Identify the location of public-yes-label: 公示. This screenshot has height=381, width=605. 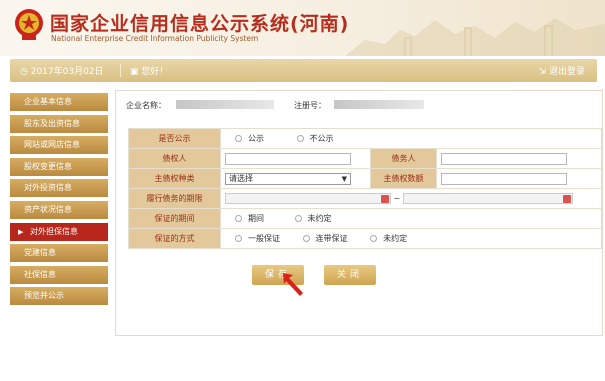
(256, 138).